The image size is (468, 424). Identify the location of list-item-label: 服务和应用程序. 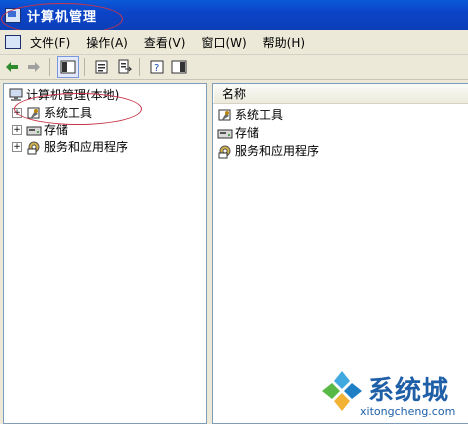
(277, 151).